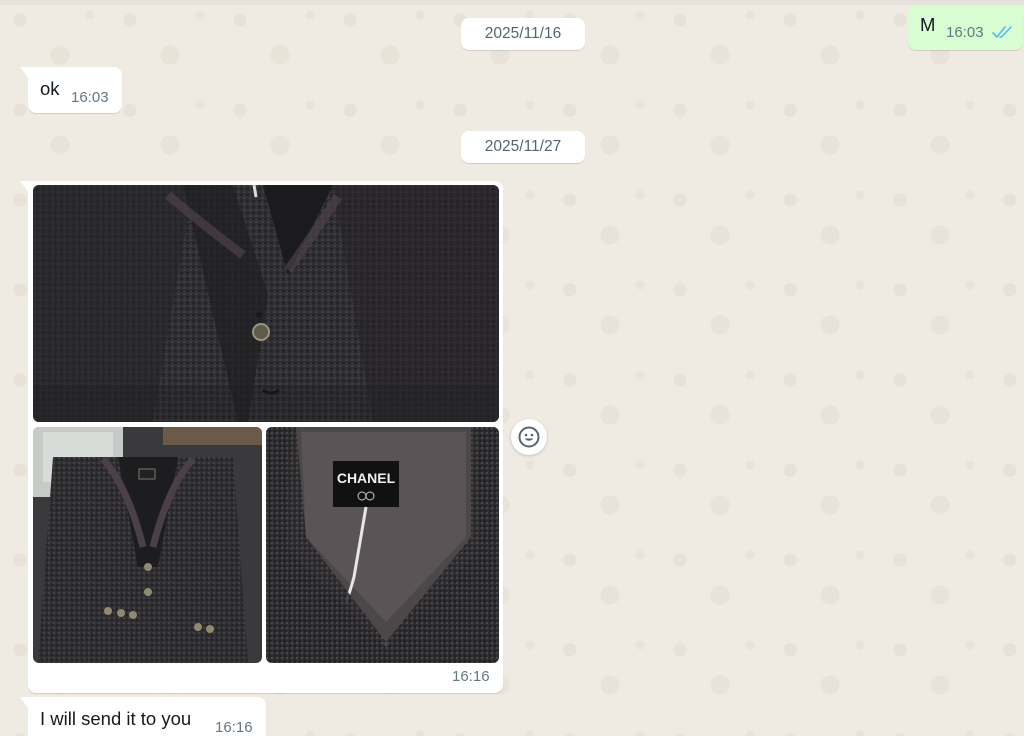 Image resolution: width=1024 pixels, height=736 pixels. I want to click on brand-label-text: CHANEL, so click(366, 478).